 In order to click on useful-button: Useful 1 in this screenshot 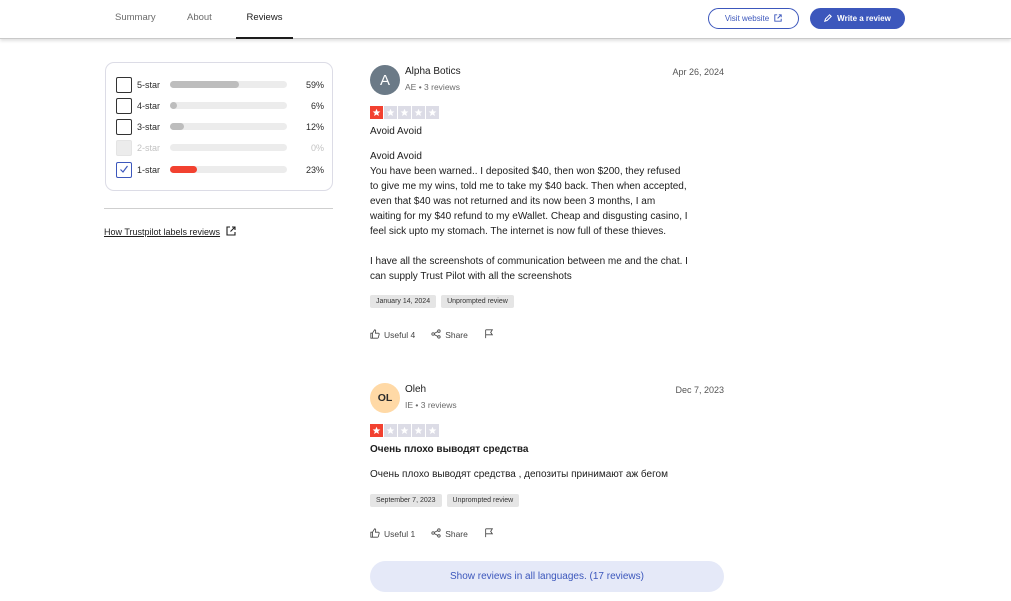, I will do `click(392, 534)`.